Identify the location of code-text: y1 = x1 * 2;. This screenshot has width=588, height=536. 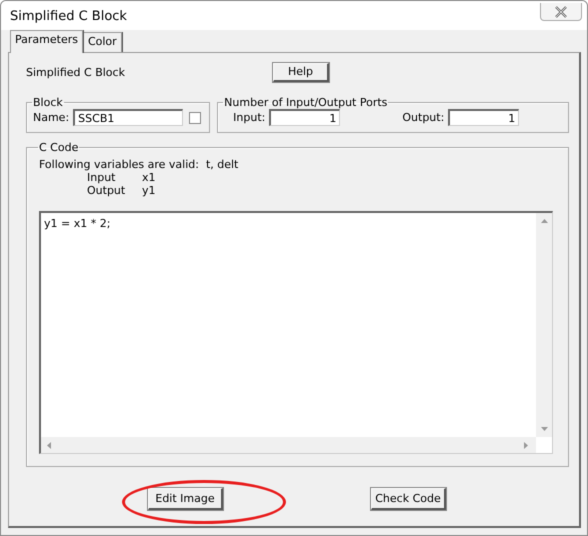
(77, 223).